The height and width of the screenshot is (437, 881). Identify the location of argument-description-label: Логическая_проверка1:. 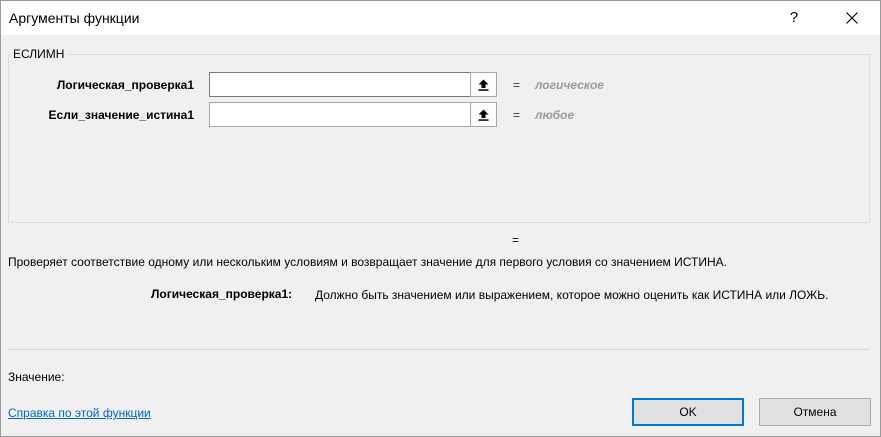
(222, 294).